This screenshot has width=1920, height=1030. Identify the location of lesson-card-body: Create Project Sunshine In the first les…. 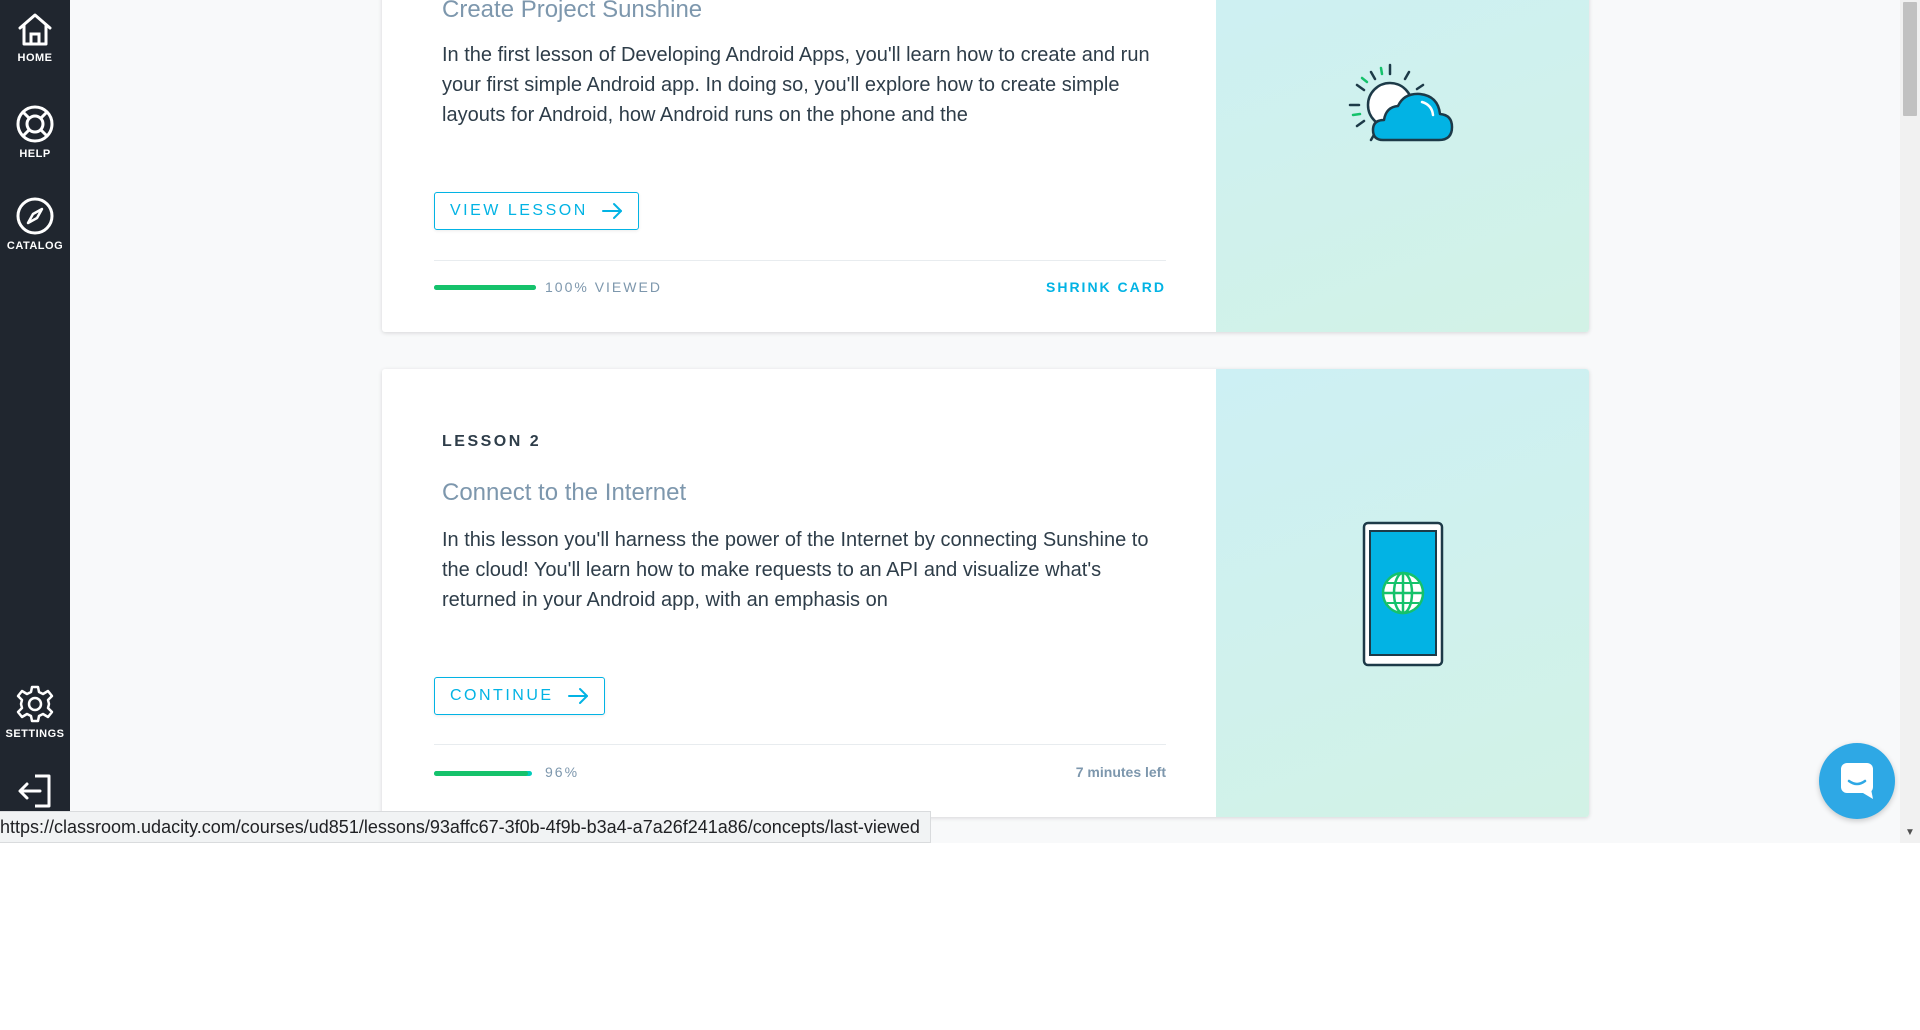
(799, 166).